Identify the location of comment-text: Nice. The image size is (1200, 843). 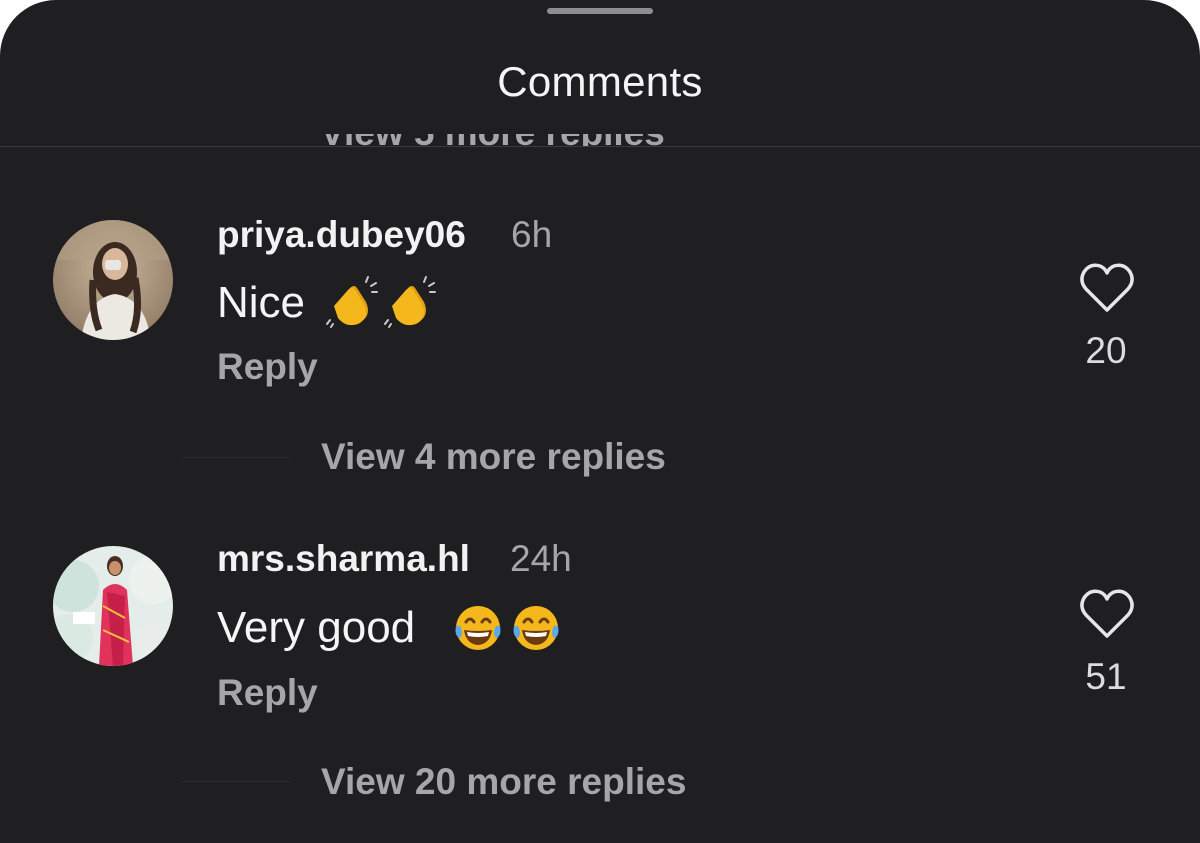
(261, 302).